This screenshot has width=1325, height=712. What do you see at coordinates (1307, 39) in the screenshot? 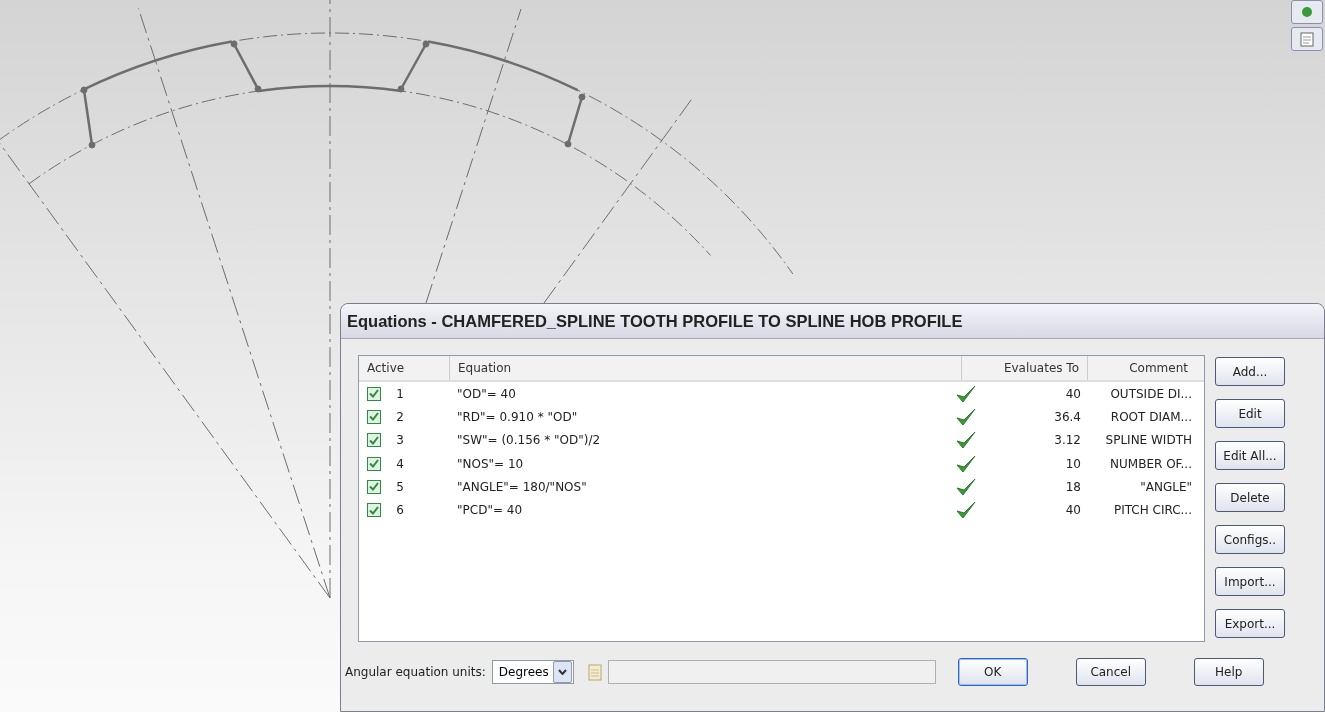
I see `clipboard-icon` at bounding box center [1307, 39].